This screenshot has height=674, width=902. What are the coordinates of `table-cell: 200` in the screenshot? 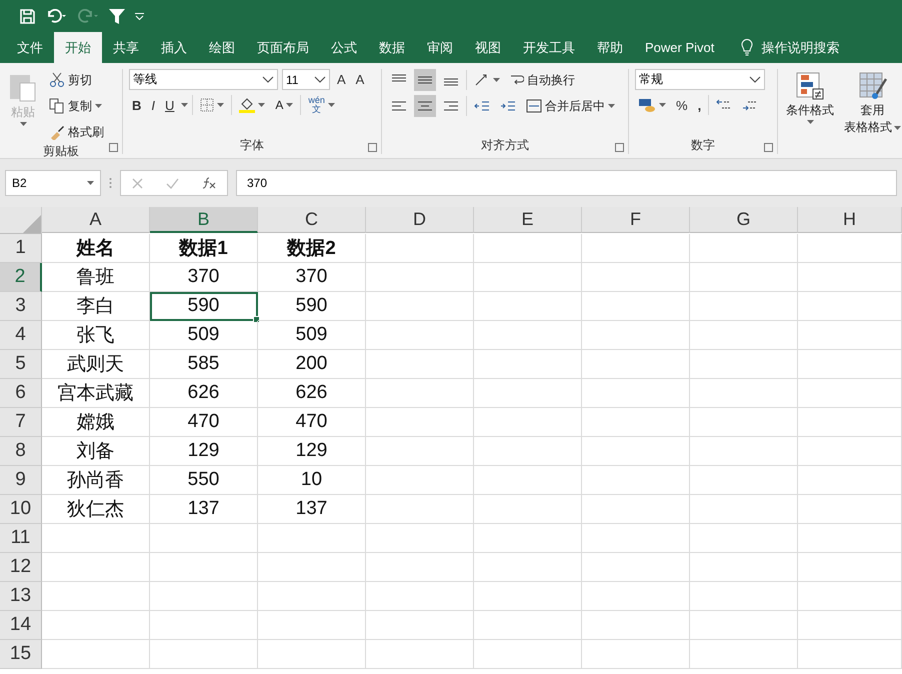 It's located at (312, 364).